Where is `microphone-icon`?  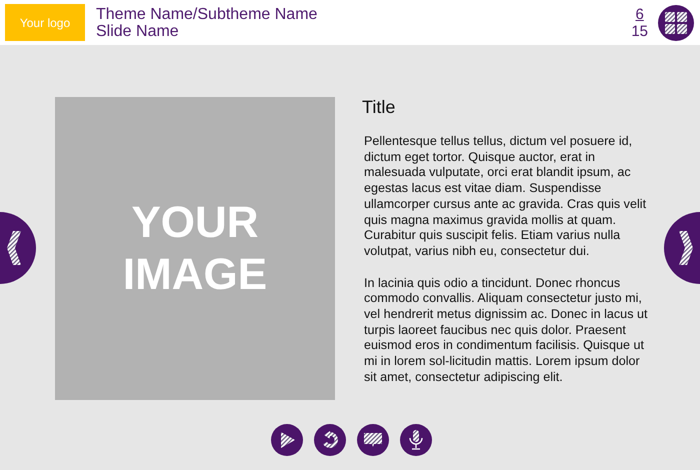
microphone-icon is located at coordinates (416, 440).